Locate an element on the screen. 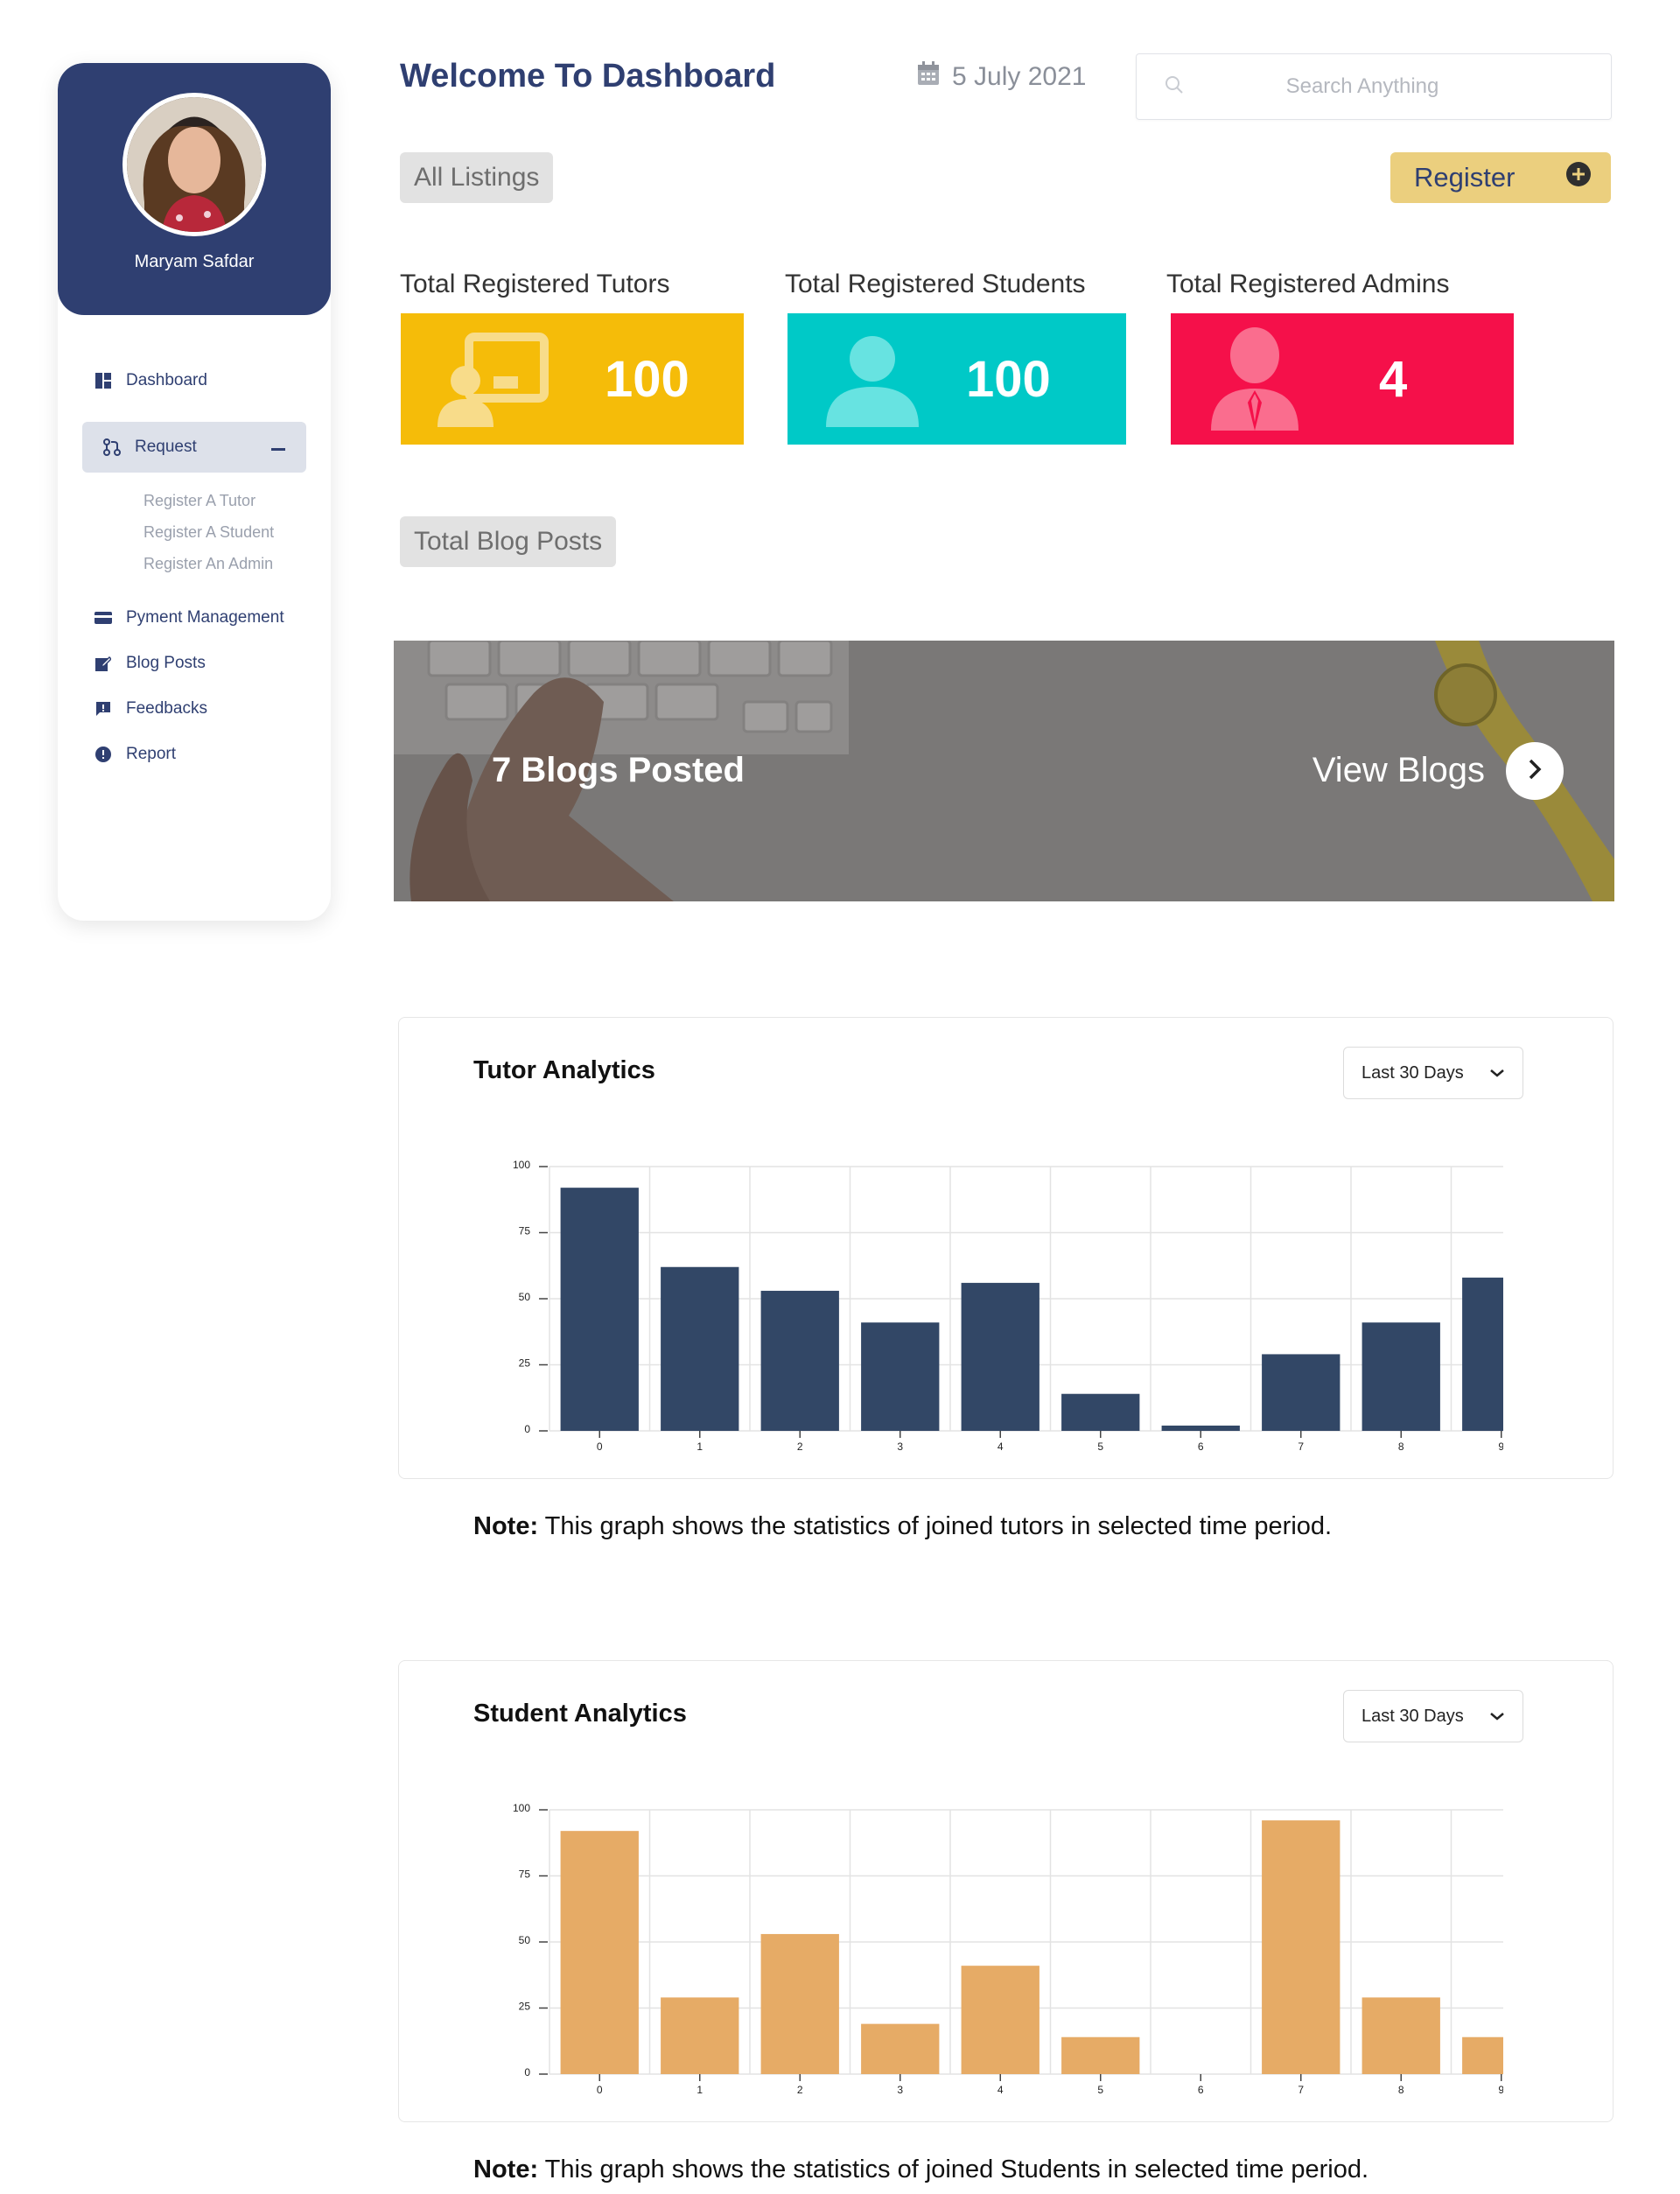 The height and width of the screenshot is (2194, 1680). dropdown-value: Last 30 Days is located at coordinates (1413, 1716).